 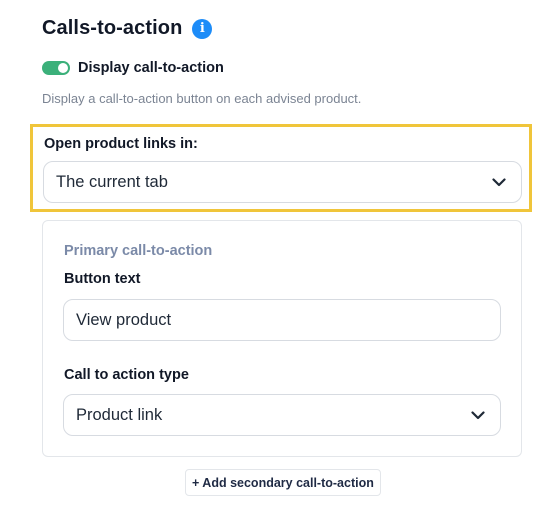 What do you see at coordinates (151, 68) in the screenshot?
I see `display-cta-label: Display call-to-action` at bounding box center [151, 68].